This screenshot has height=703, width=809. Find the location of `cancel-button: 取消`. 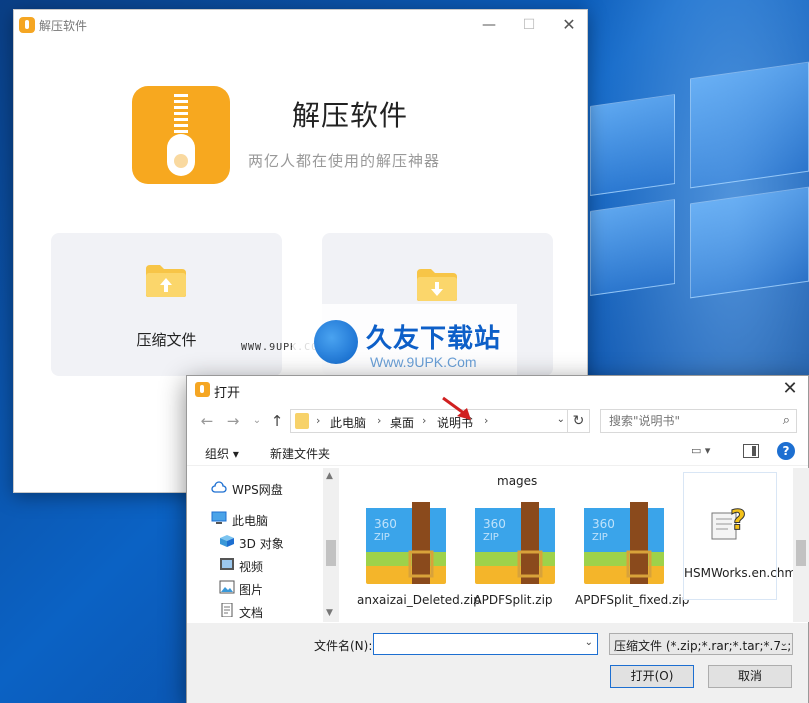

cancel-button: 取消 is located at coordinates (750, 676).